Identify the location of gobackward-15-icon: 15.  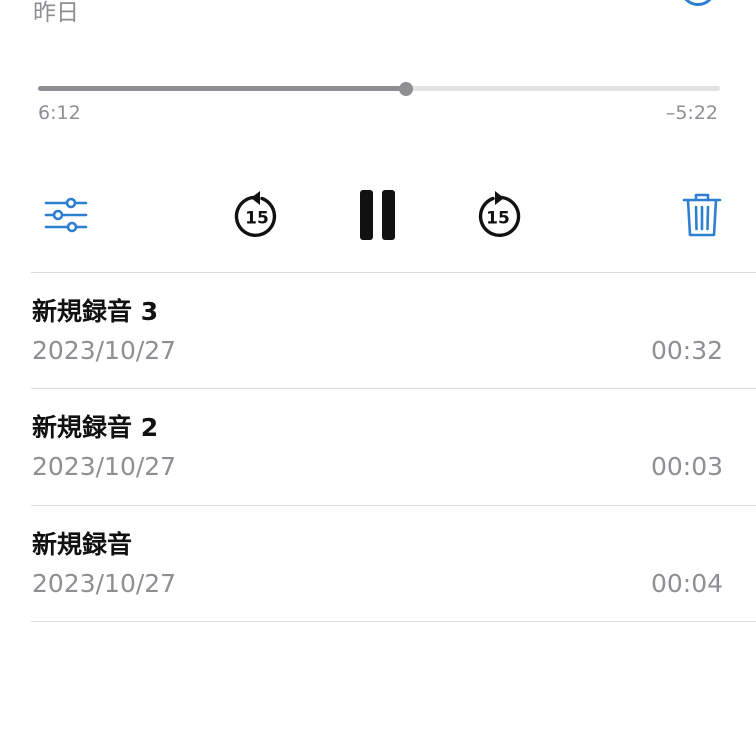
(255, 214).